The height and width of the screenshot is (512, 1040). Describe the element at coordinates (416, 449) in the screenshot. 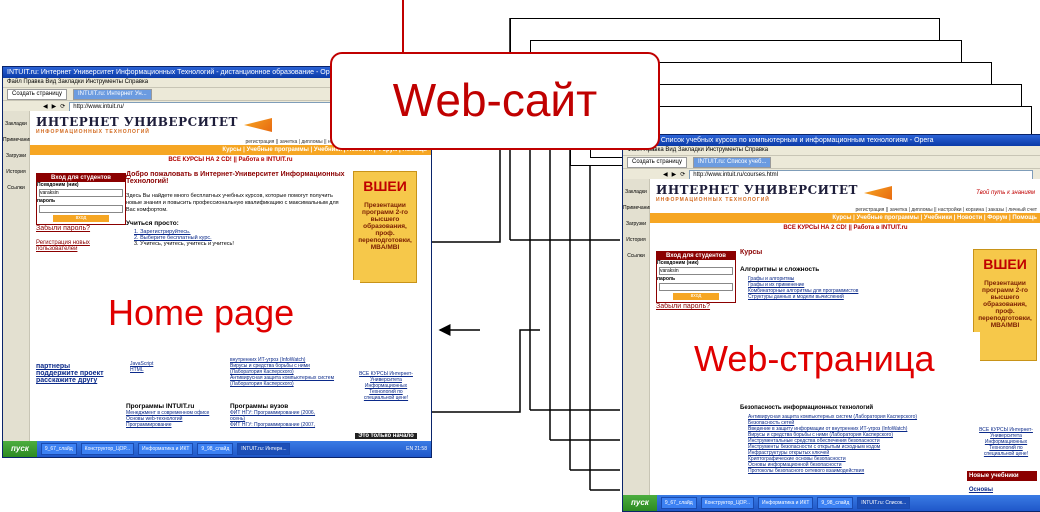

I see `taskbar-clock: EN 21:58` at that location.